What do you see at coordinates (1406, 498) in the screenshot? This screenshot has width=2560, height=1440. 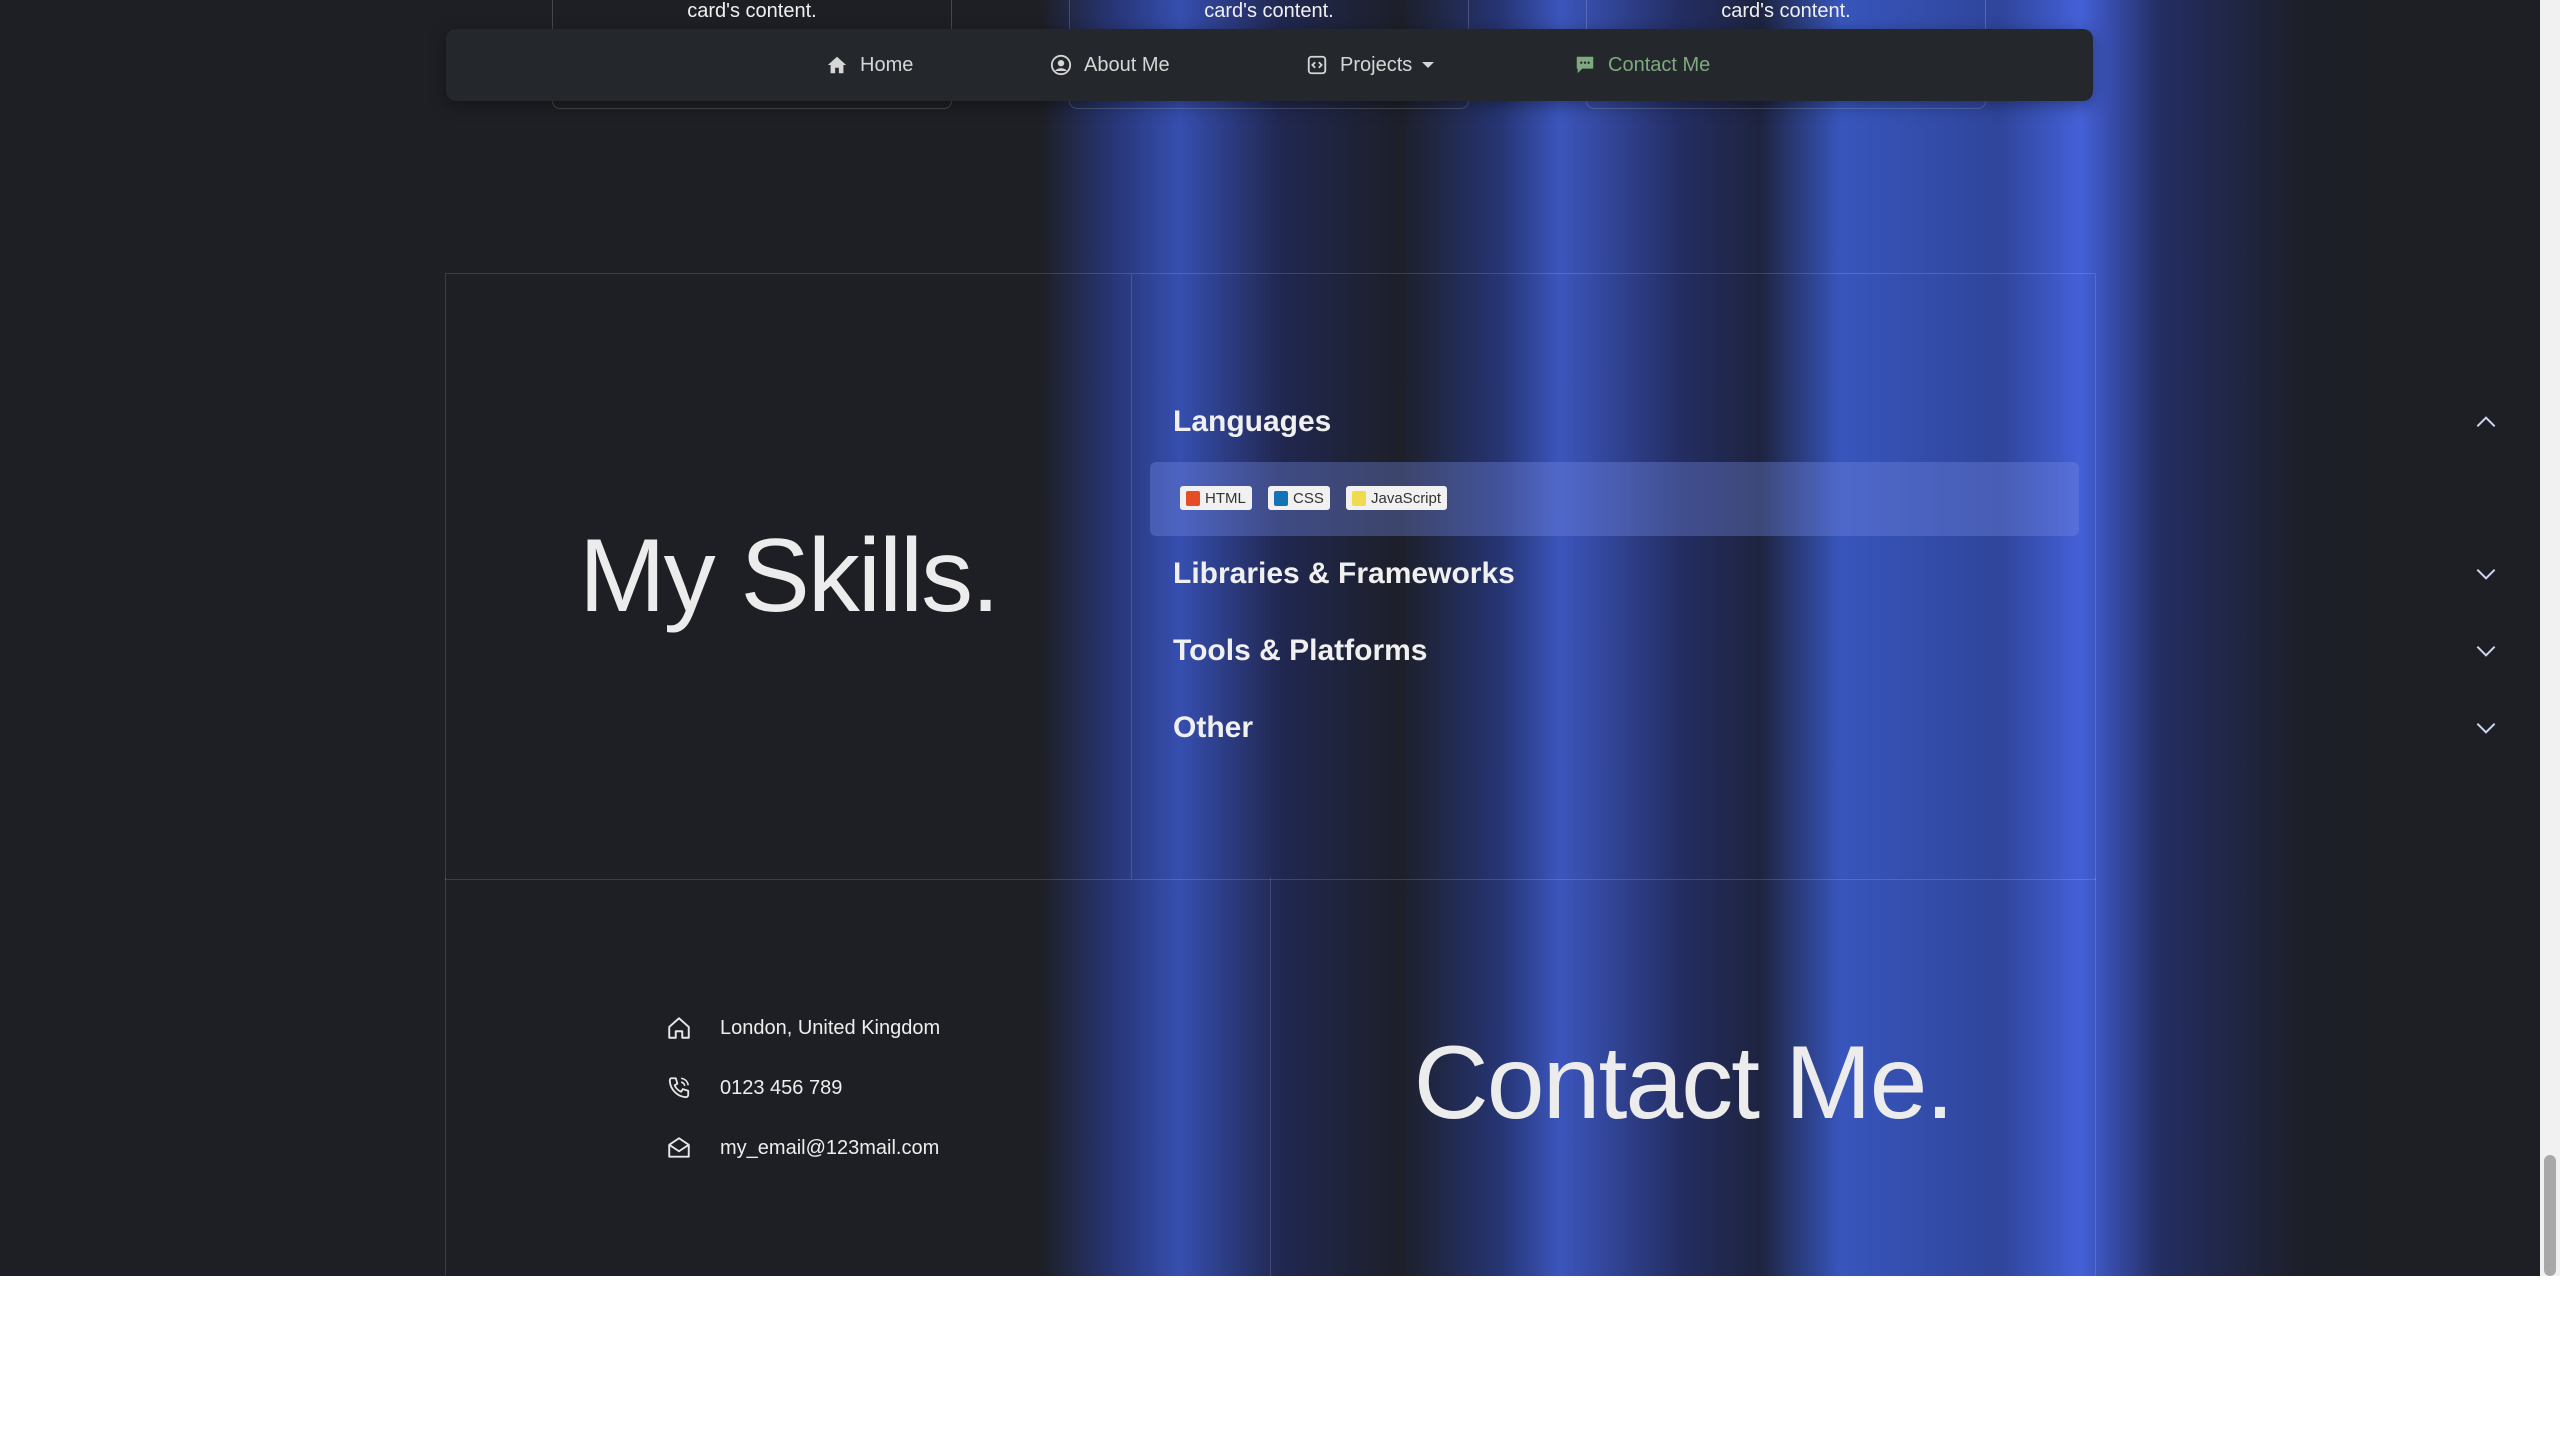 I see `badge-label: JavaScript` at bounding box center [1406, 498].